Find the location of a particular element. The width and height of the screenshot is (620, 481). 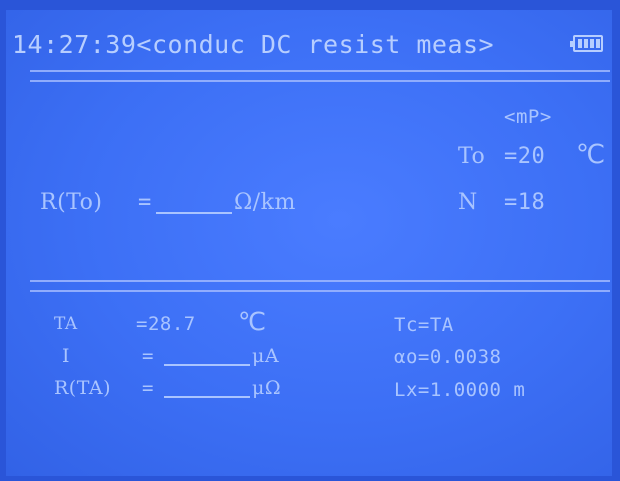

ta-unit: ℃ is located at coordinates (252, 321).